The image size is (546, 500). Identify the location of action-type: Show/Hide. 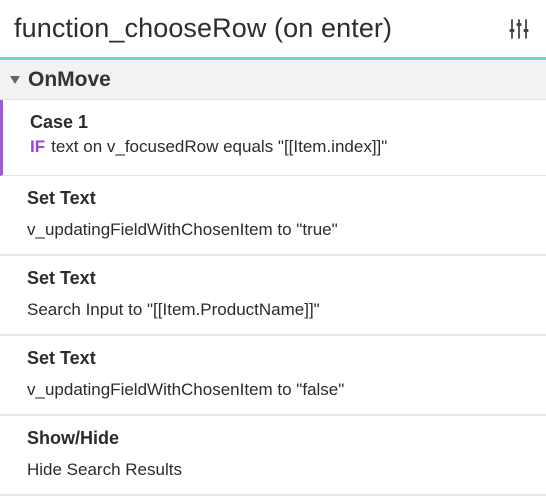
(73, 438).